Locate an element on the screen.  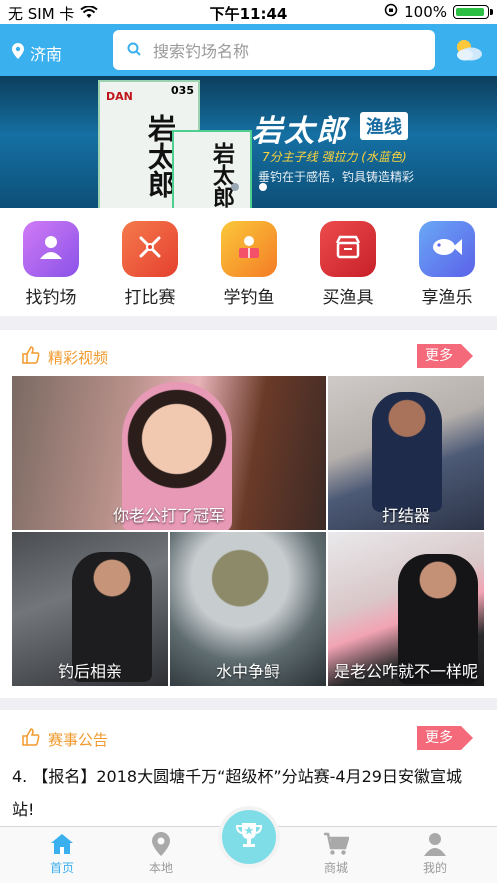
banner-pagination is located at coordinates (248, 187).